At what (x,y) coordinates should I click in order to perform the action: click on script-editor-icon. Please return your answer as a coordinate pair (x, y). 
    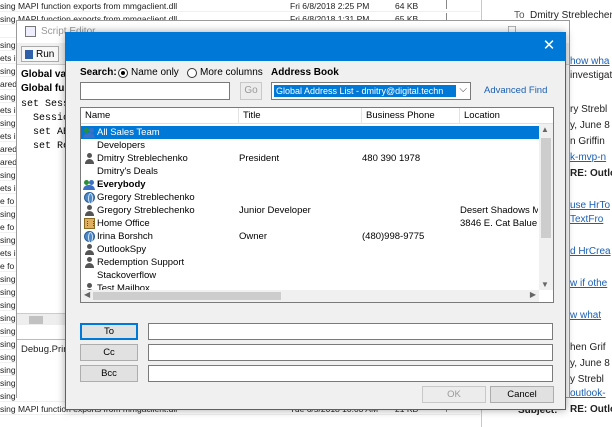
    Looking at the image, I should click on (30, 31).